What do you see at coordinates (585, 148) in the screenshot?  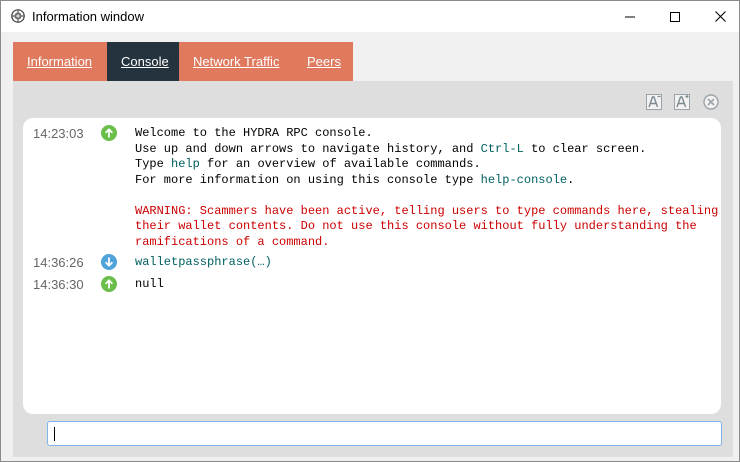 I see `help-text: to clear screen.` at bounding box center [585, 148].